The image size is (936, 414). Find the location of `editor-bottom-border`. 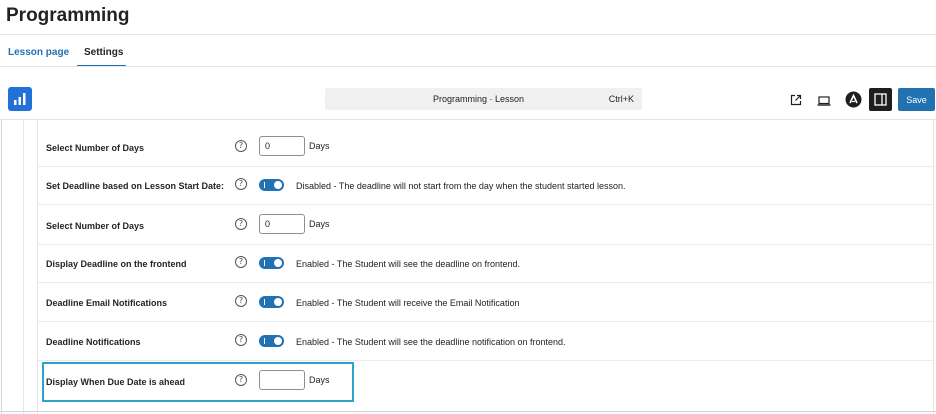

editor-bottom-border is located at coordinates (468, 411).